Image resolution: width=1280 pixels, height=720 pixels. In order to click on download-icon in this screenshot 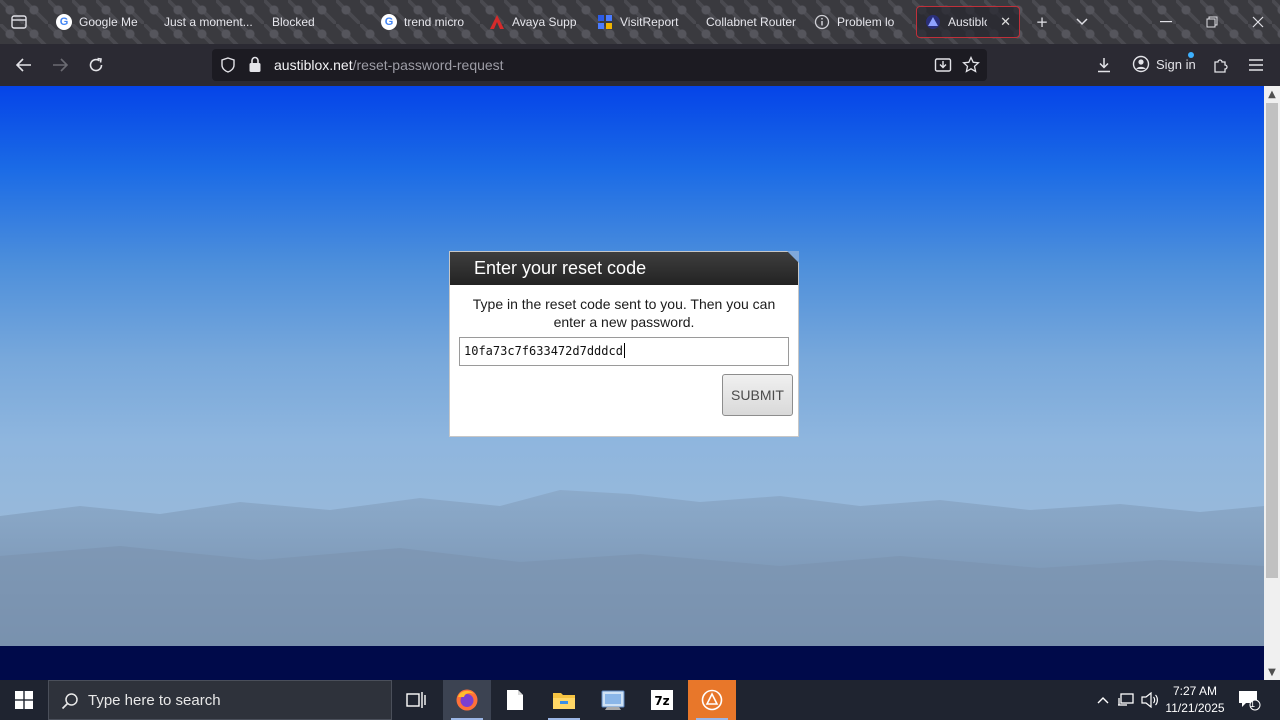, I will do `click(1104, 65)`.